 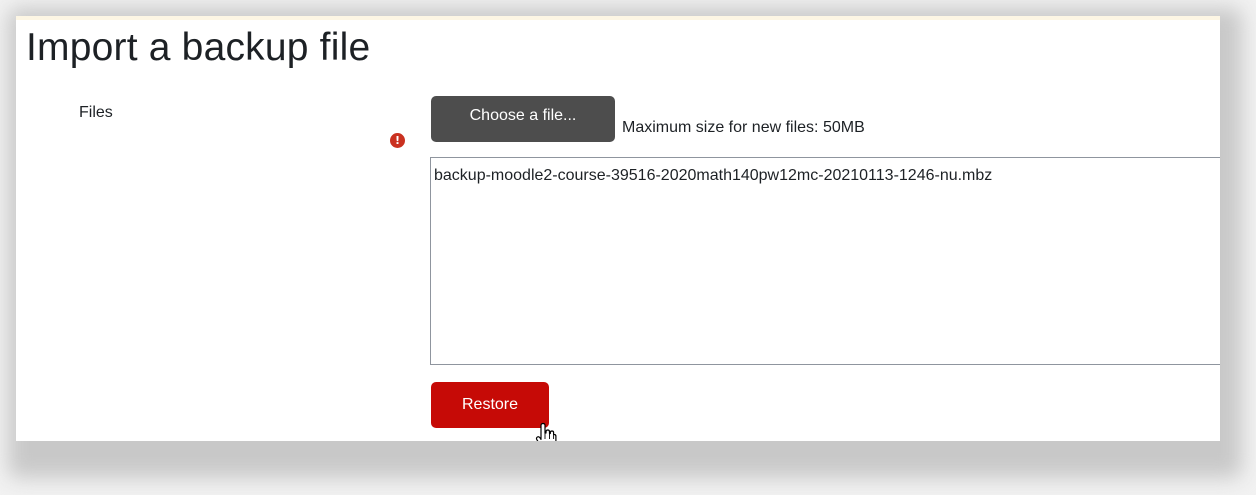 I want to click on files-label: Files, so click(x=96, y=112).